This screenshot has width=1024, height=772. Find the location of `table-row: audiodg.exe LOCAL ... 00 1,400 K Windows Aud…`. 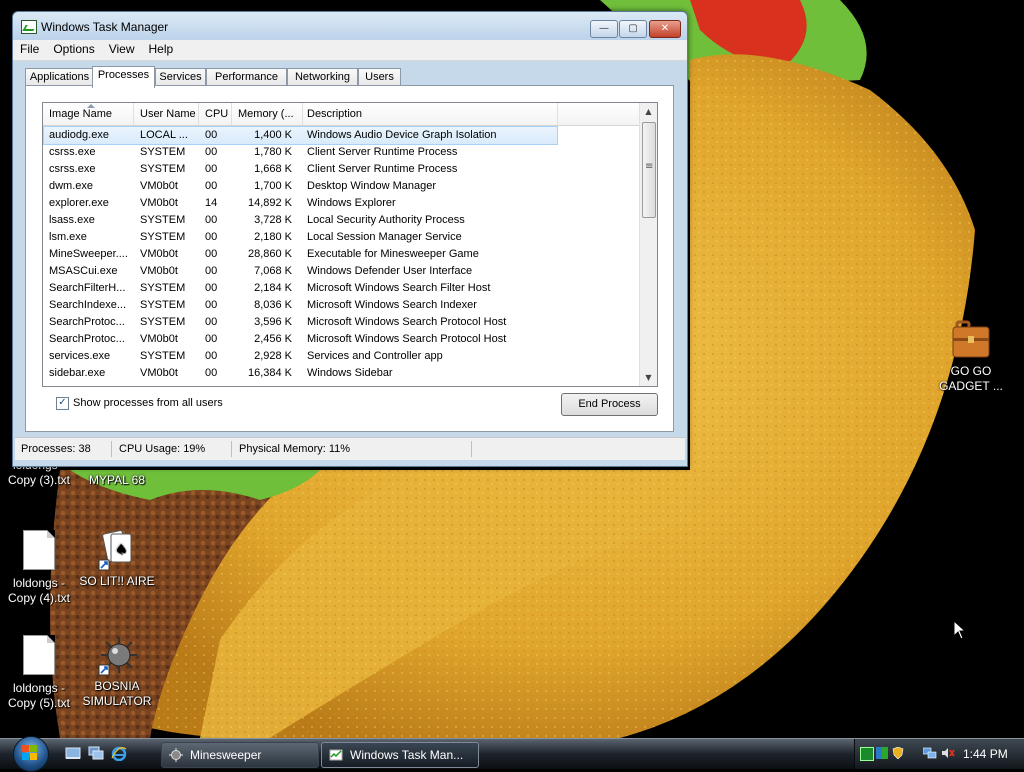

table-row: audiodg.exe LOCAL ... 00 1,400 K Windows Aud… is located at coordinates (300, 135).